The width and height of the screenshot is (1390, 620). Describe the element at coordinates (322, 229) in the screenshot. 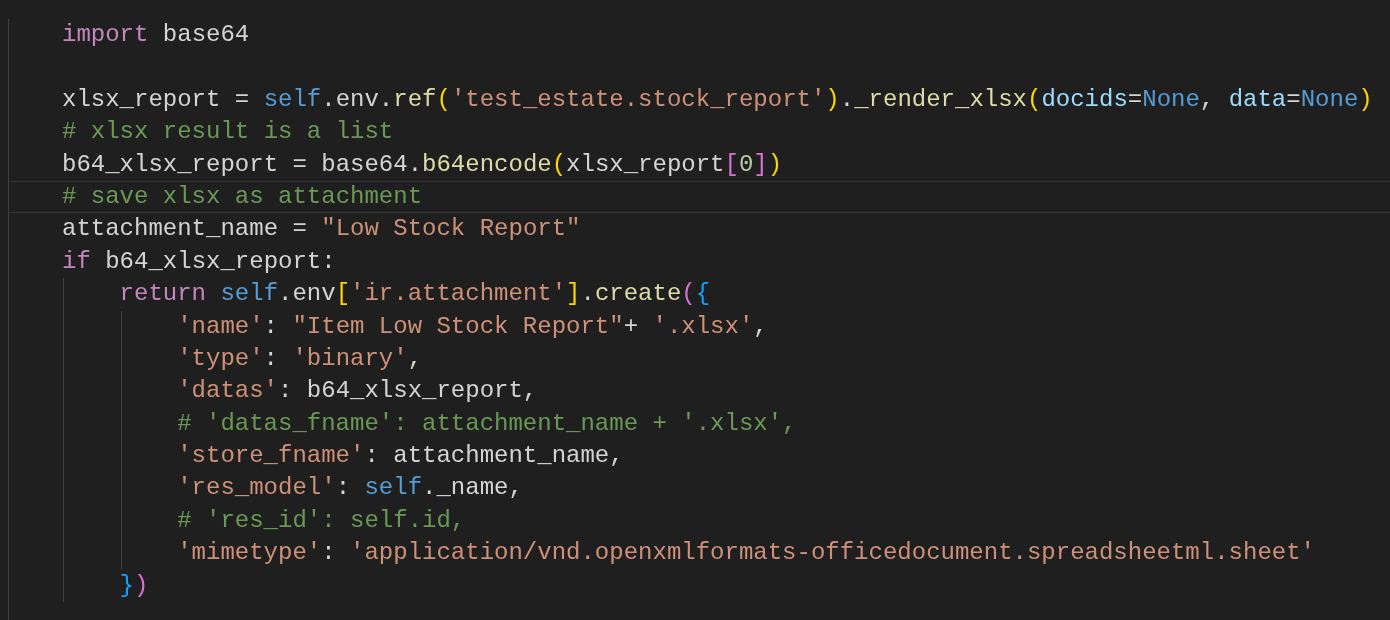

I see `code-line: attachment_name = "Low Stock Report"` at that location.